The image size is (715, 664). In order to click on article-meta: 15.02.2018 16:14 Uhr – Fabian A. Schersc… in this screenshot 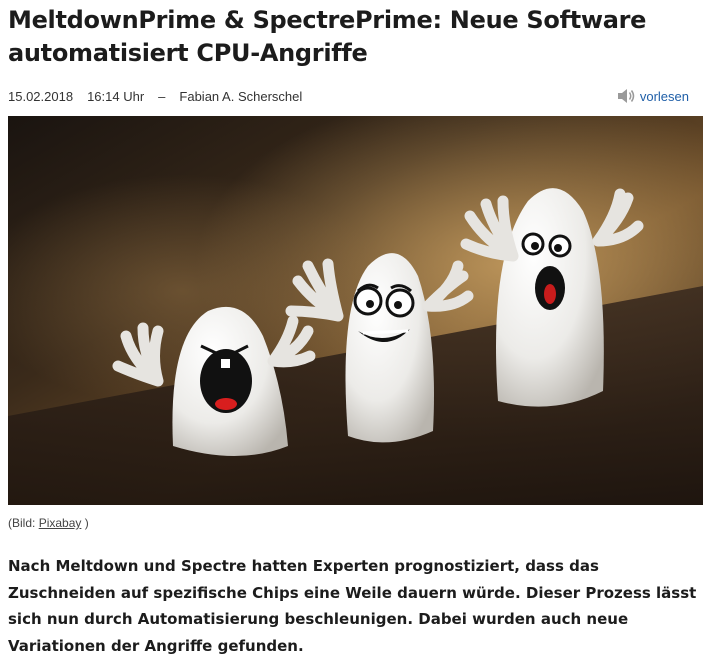, I will do `click(355, 96)`.